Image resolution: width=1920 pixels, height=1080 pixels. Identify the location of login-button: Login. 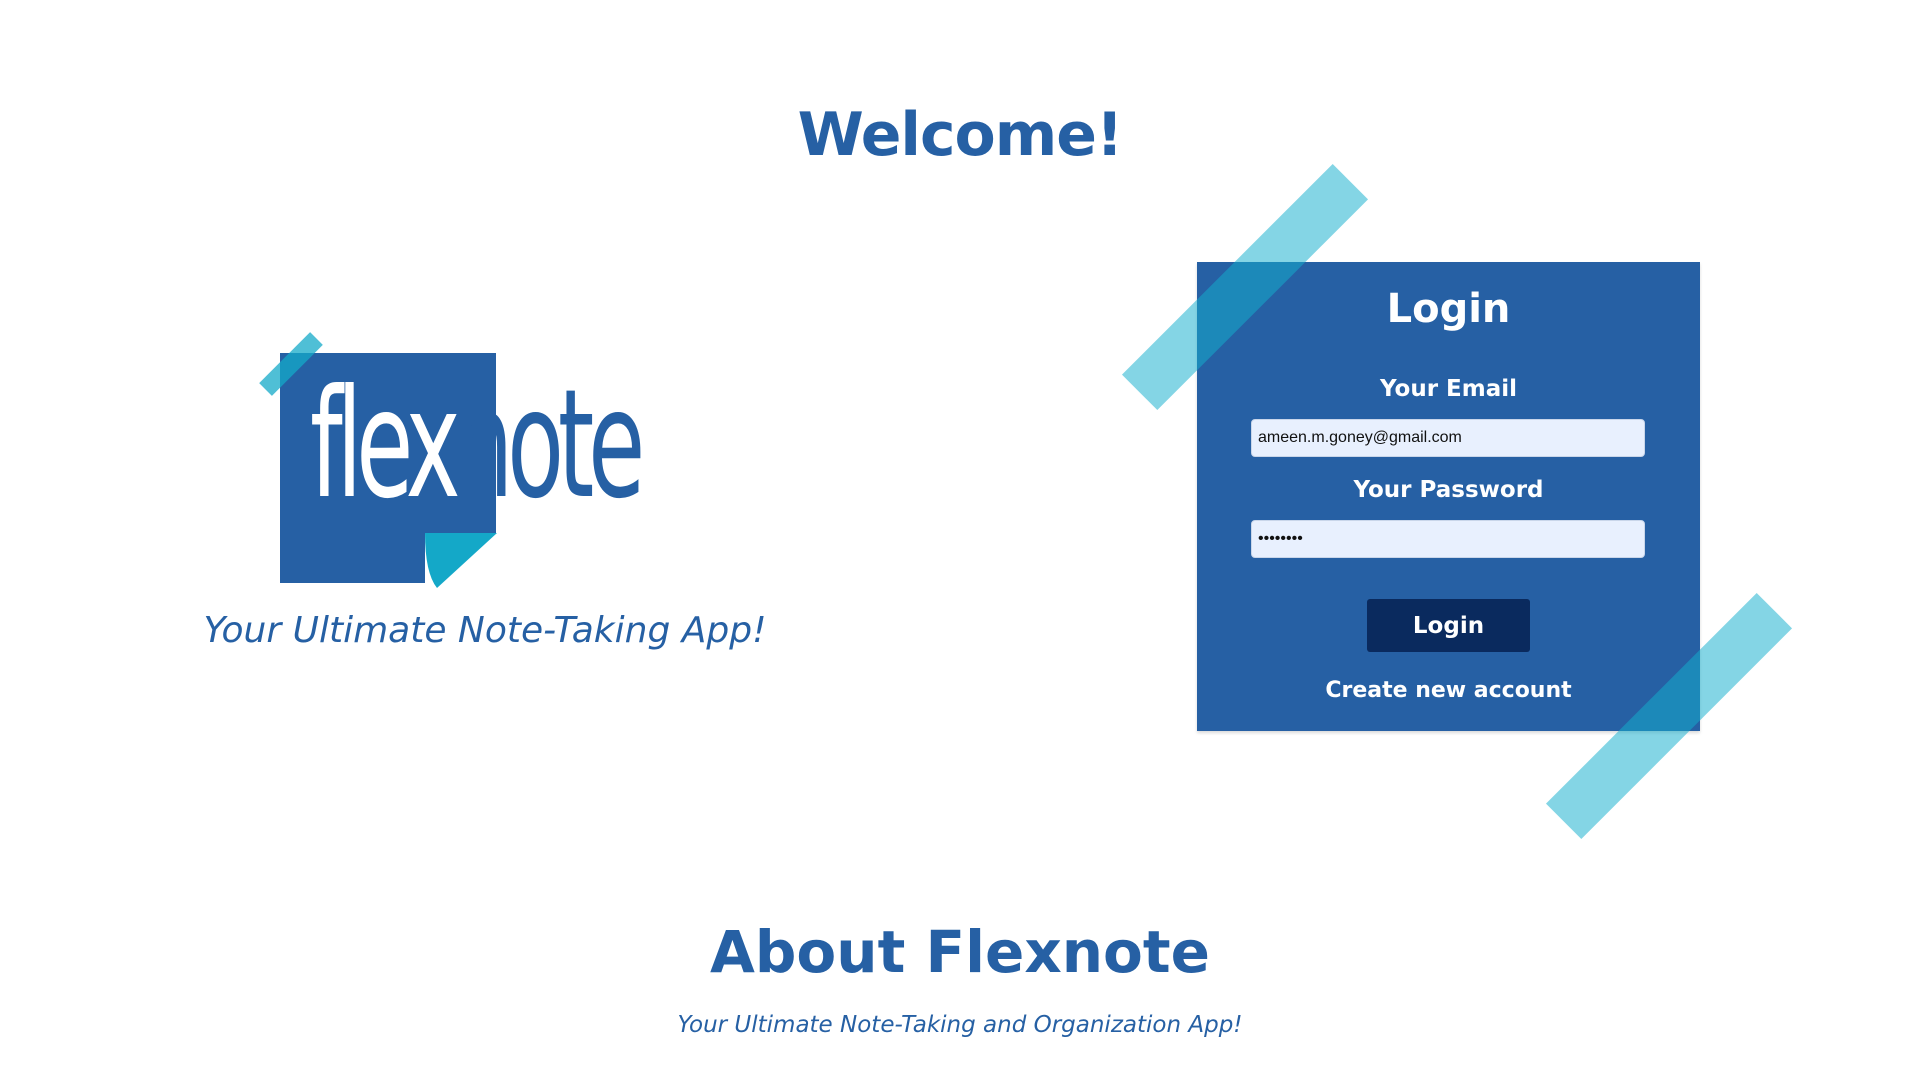
(1448, 625).